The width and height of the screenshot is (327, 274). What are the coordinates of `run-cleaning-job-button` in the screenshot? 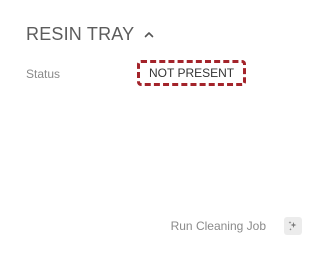 It's located at (293, 226).